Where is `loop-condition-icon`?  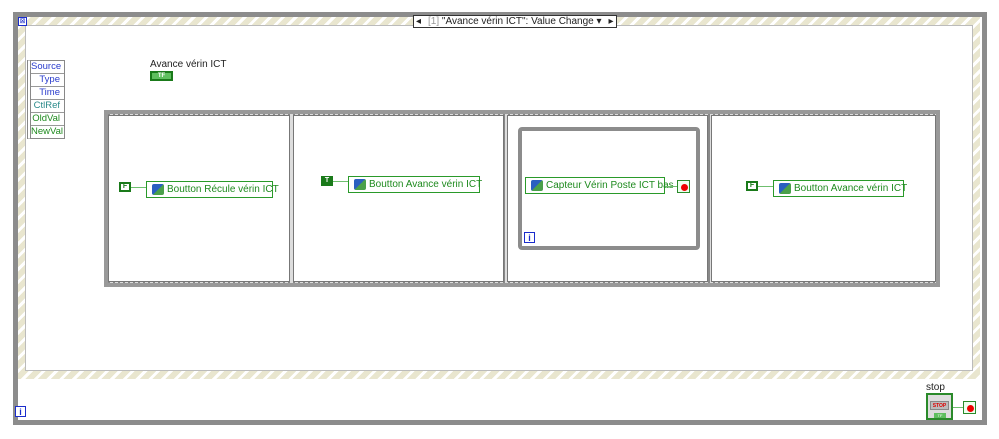
loop-condition-icon is located at coordinates (969, 407).